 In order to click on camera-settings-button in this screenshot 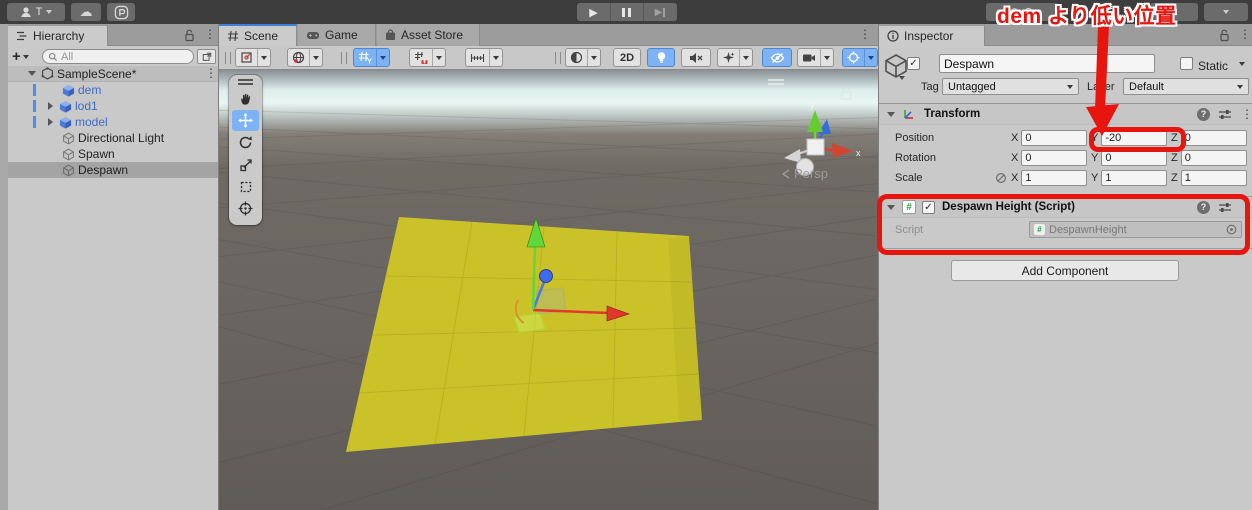, I will do `click(815, 57)`.